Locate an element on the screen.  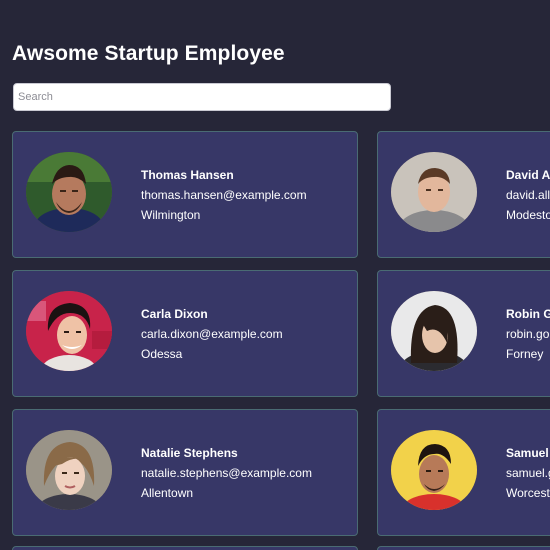
employee-name: David A is located at coordinates (528, 175).